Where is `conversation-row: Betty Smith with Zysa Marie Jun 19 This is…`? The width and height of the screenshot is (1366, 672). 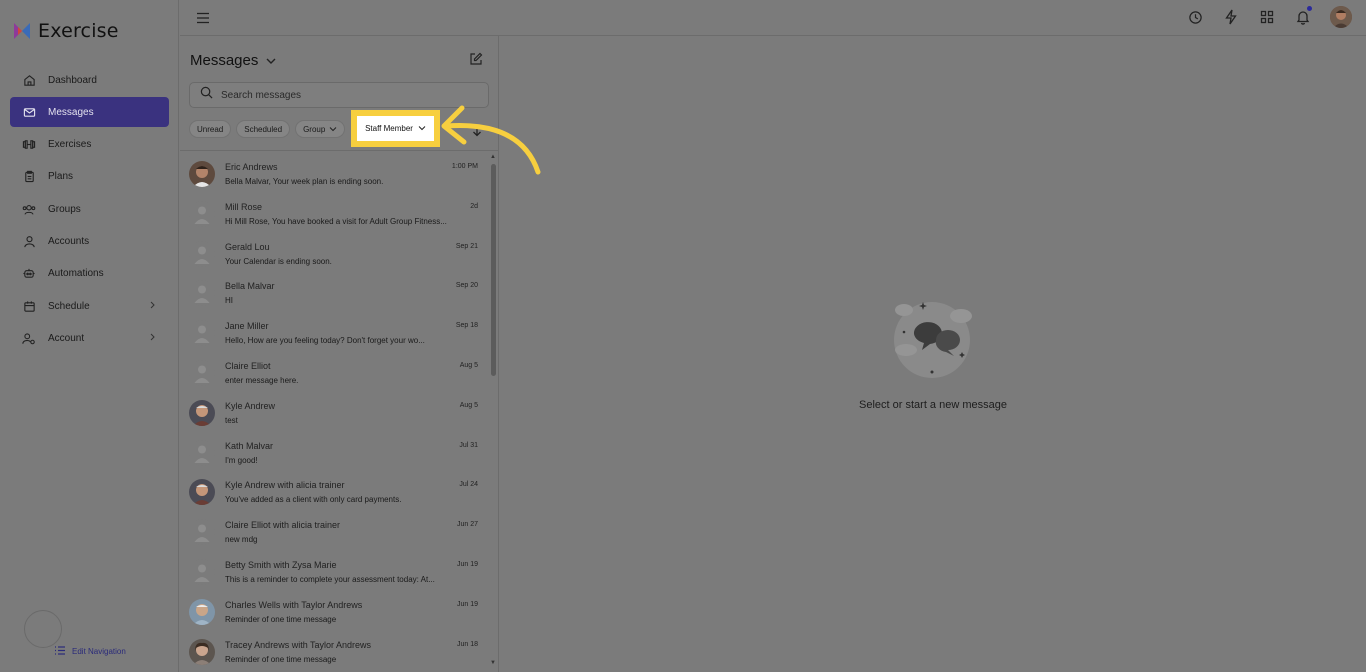
conversation-row: Betty Smith with Zysa Marie Jun 19 This is… is located at coordinates (335, 576).